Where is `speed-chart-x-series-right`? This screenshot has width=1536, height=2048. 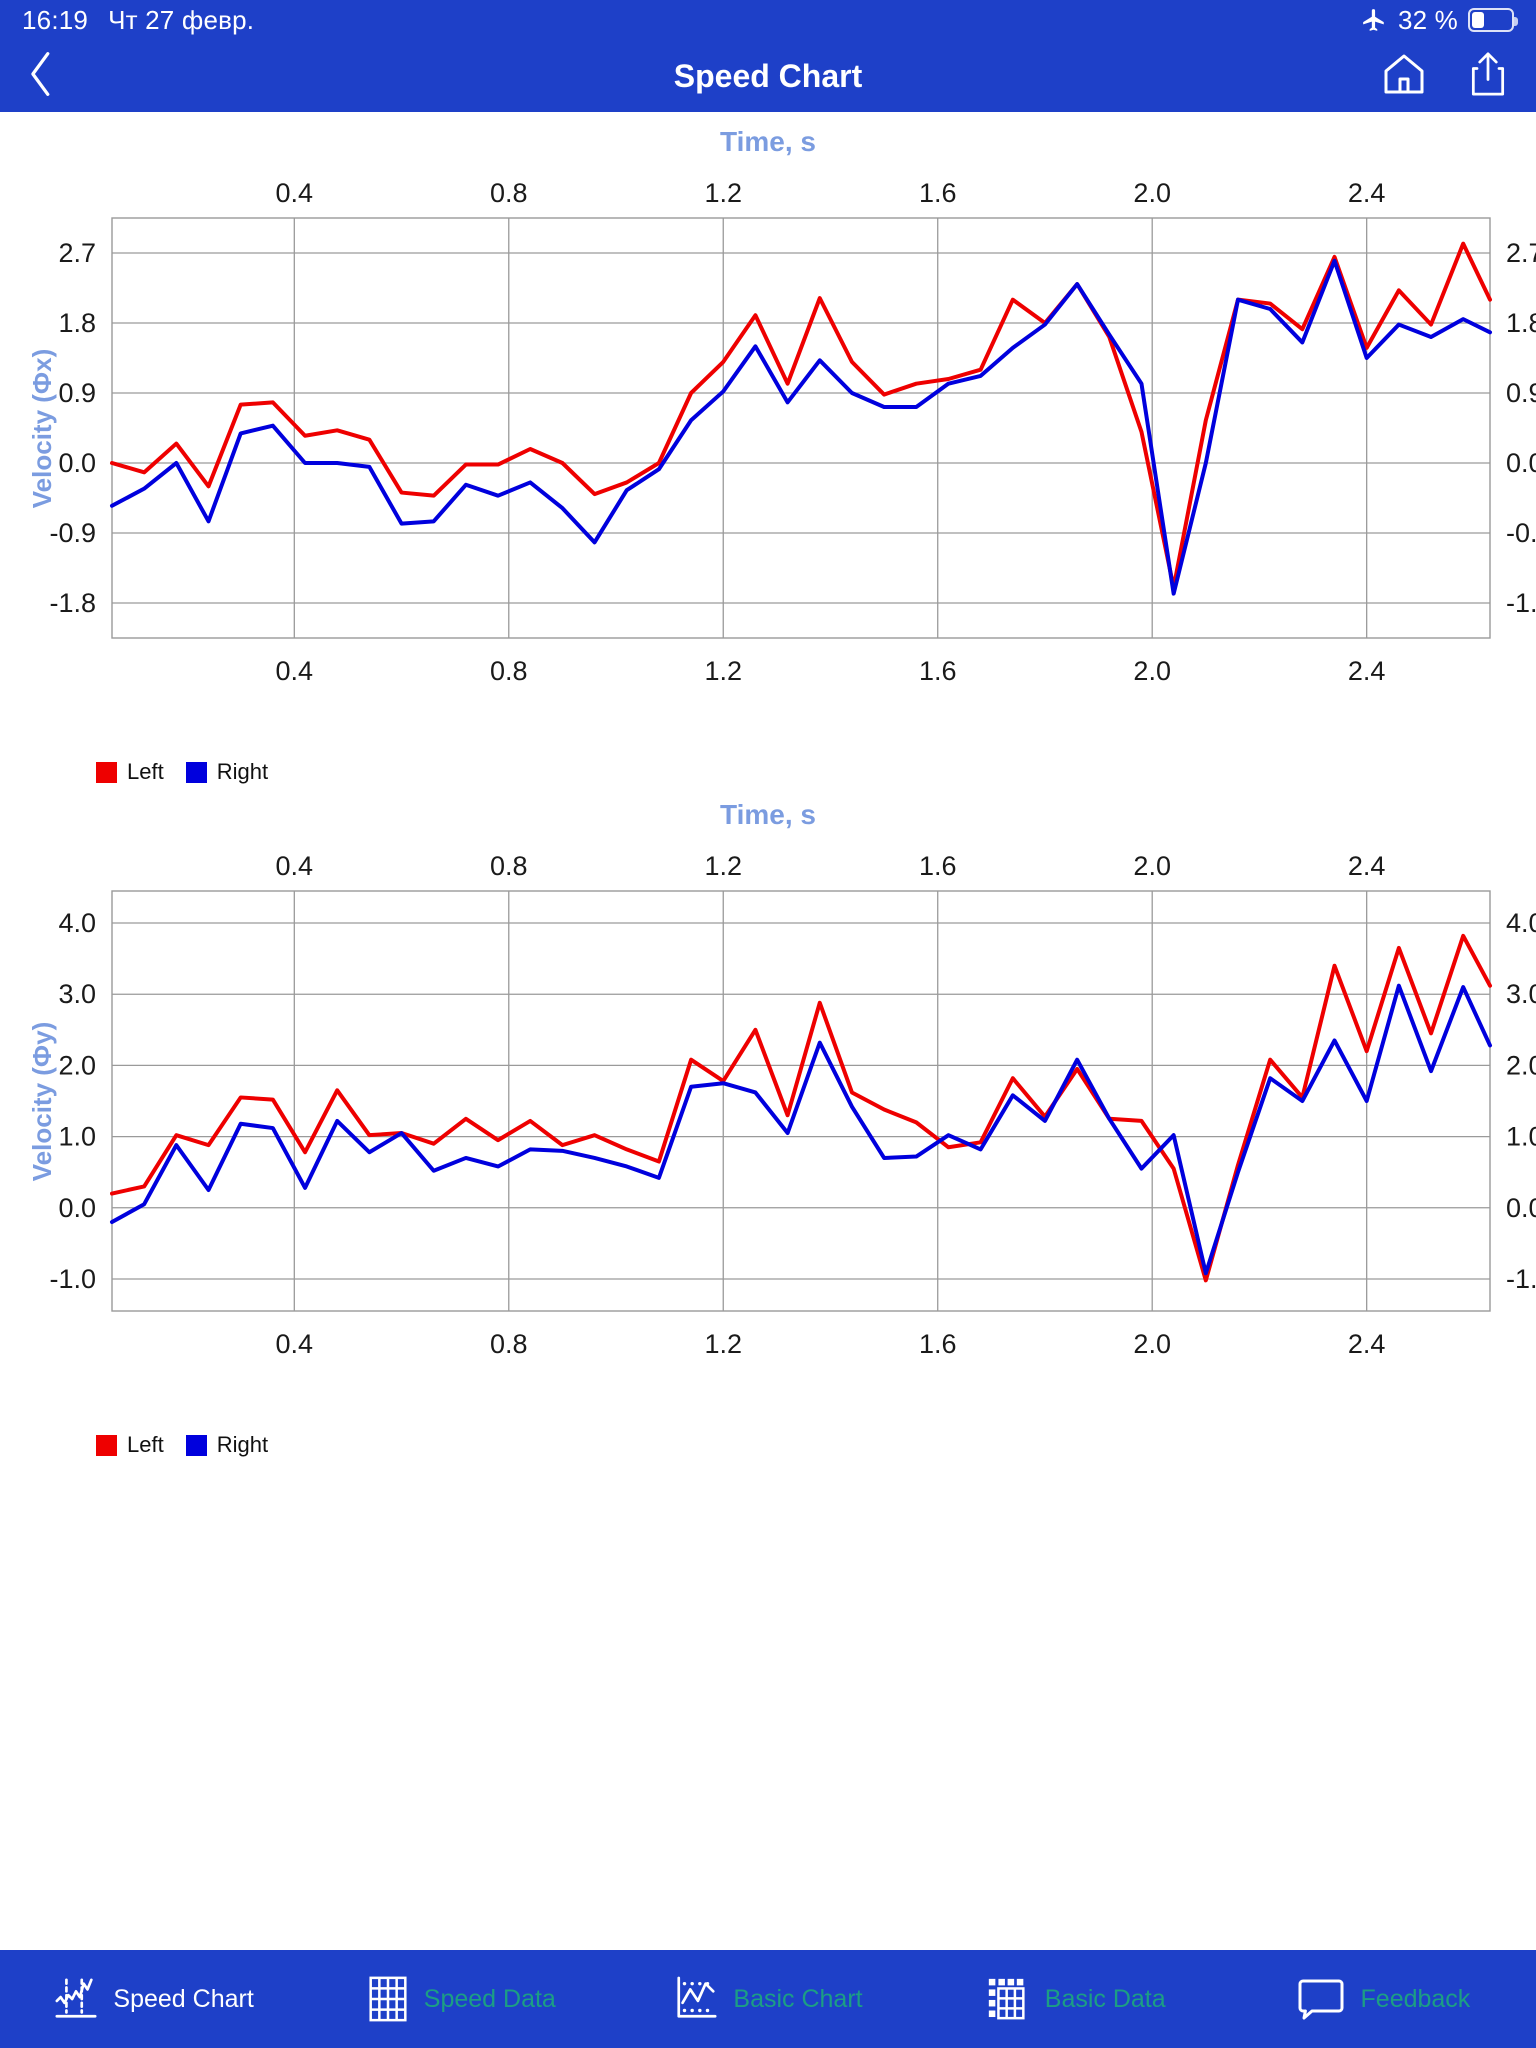 speed-chart-x-series-right is located at coordinates (801, 427).